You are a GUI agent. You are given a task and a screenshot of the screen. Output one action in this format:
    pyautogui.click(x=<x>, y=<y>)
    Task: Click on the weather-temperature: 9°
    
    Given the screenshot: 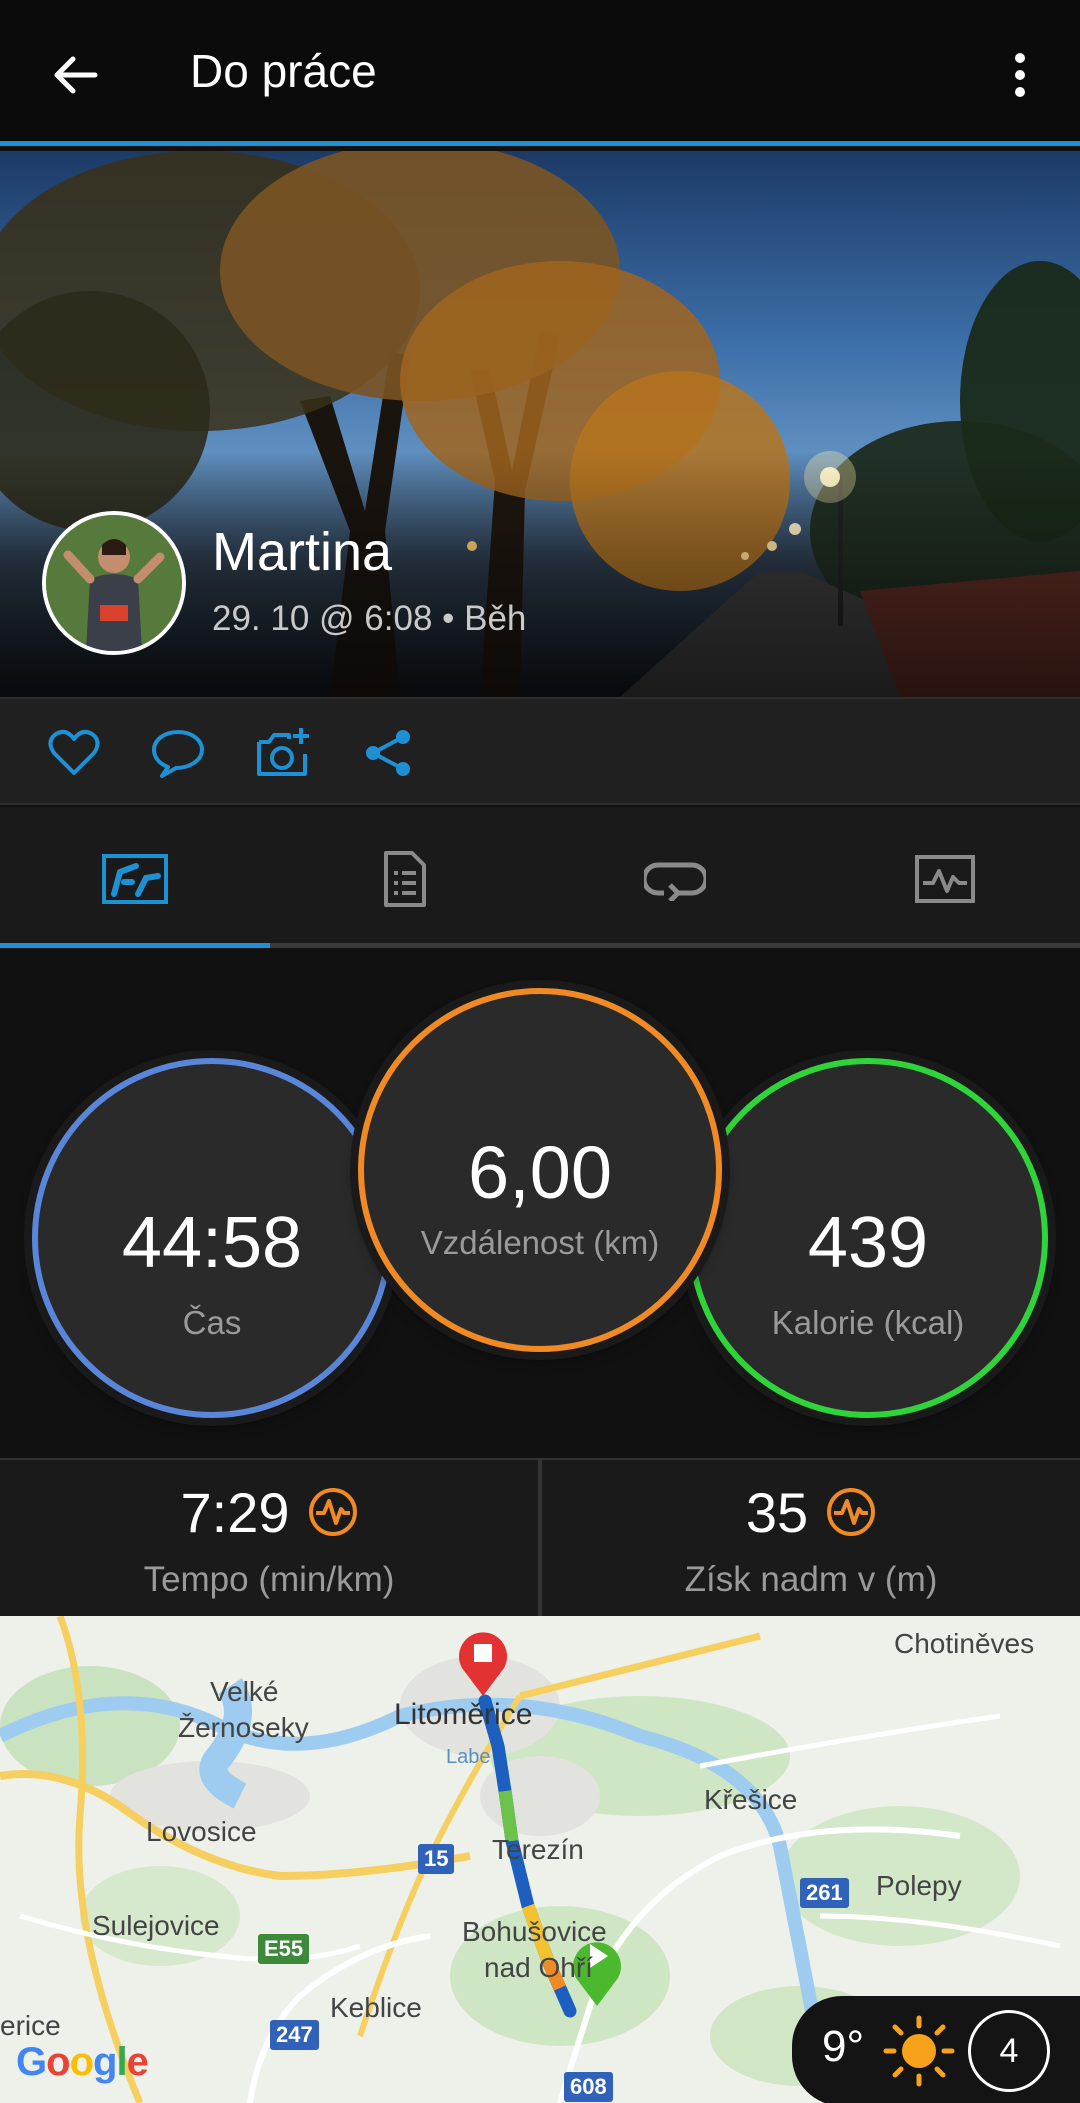 What is the action you would take?
    pyautogui.click(x=843, y=2046)
    